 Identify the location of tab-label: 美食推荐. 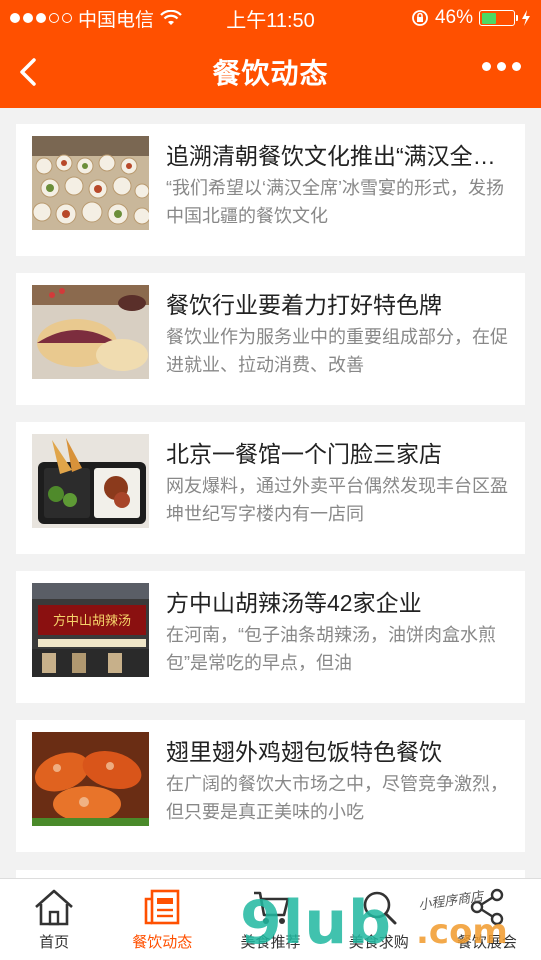
(270, 942).